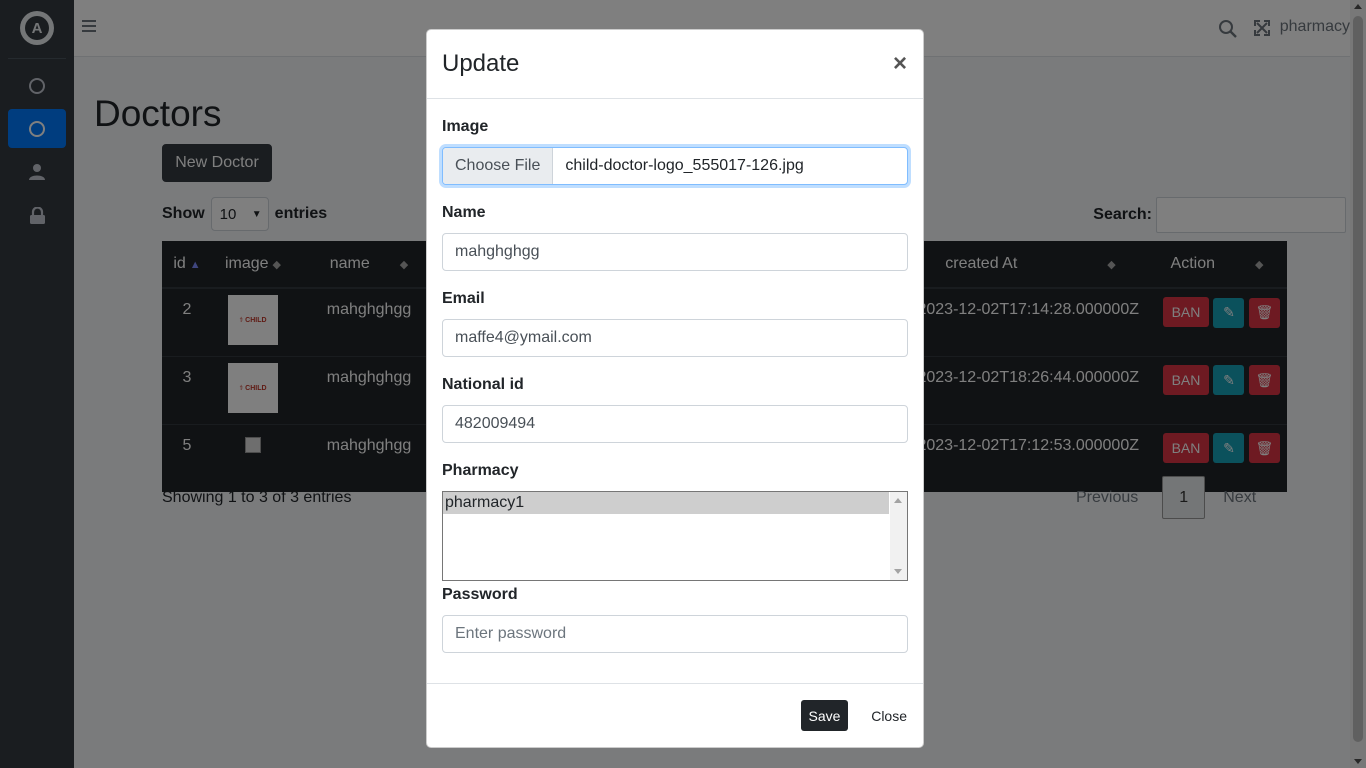  What do you see at coordinates (483, 384) in the screenshot?
I see `national-id-label: National id` at bounding box center [483, 384].